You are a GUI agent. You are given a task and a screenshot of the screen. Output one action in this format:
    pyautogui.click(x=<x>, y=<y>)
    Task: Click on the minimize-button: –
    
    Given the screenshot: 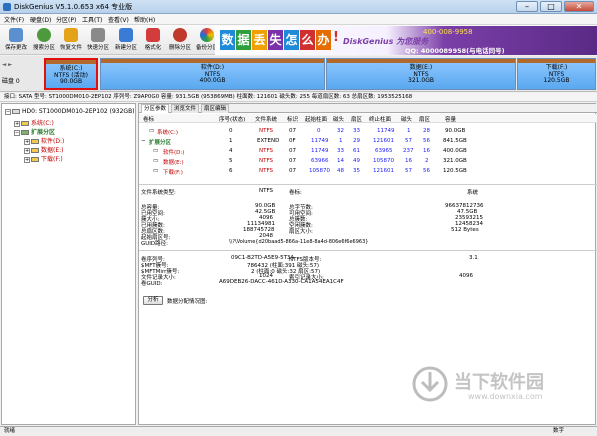 What is the action you would take?
    pyautogui.click(x=527, y=6)
    